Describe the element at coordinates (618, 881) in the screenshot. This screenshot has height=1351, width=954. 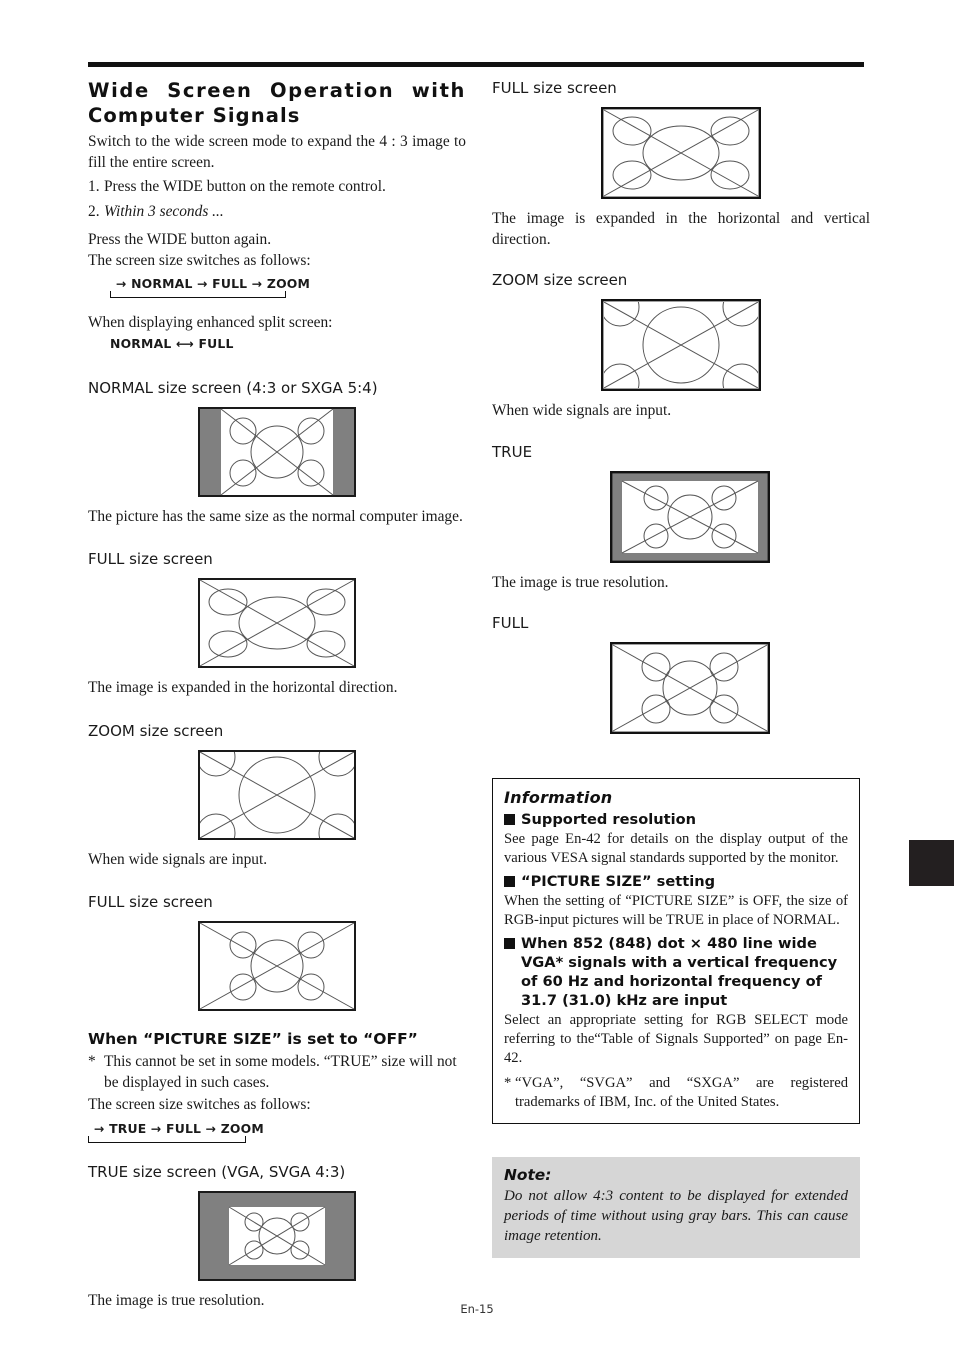
I see `information-sub2-text: “PICTURE SIZE” setting` at that location.